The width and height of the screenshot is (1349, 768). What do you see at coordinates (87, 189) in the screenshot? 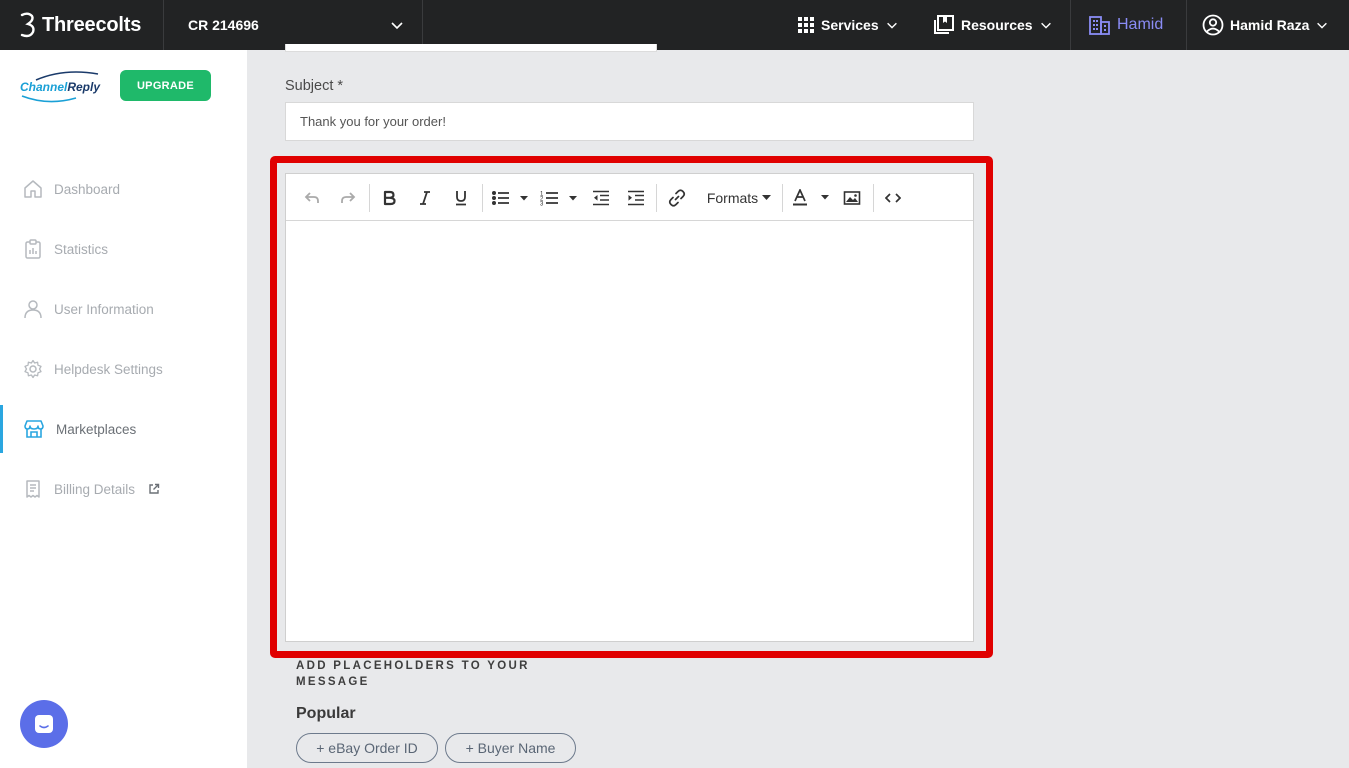
I see `sidebar-item-label: Dashboard` at bounding box center [87, 189].